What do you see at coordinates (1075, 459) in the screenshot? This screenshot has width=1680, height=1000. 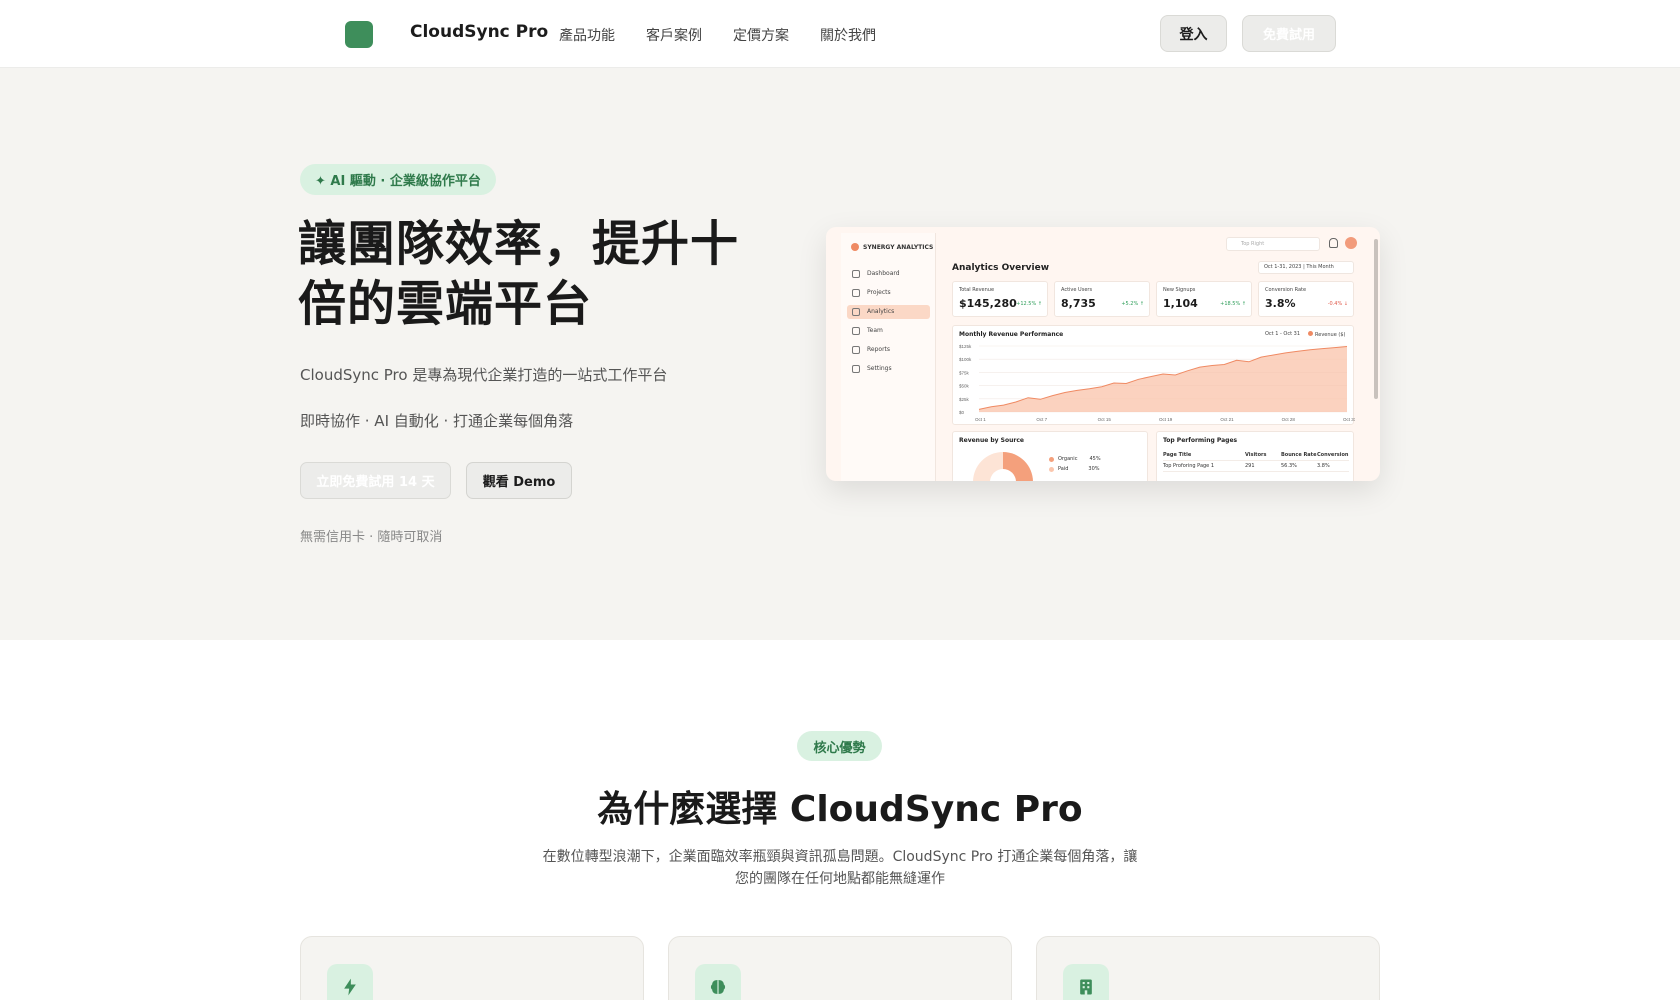 I see `source-row: Organic 45%` at bounding box center [1075, 459].